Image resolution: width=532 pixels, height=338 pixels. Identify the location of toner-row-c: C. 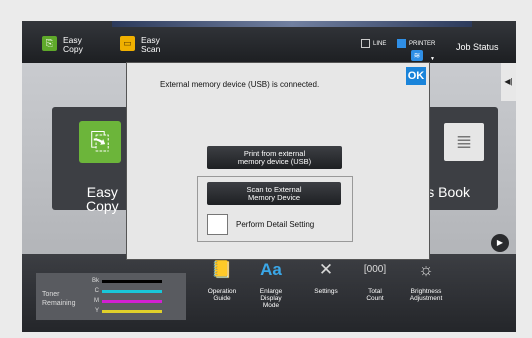
(127, 291).